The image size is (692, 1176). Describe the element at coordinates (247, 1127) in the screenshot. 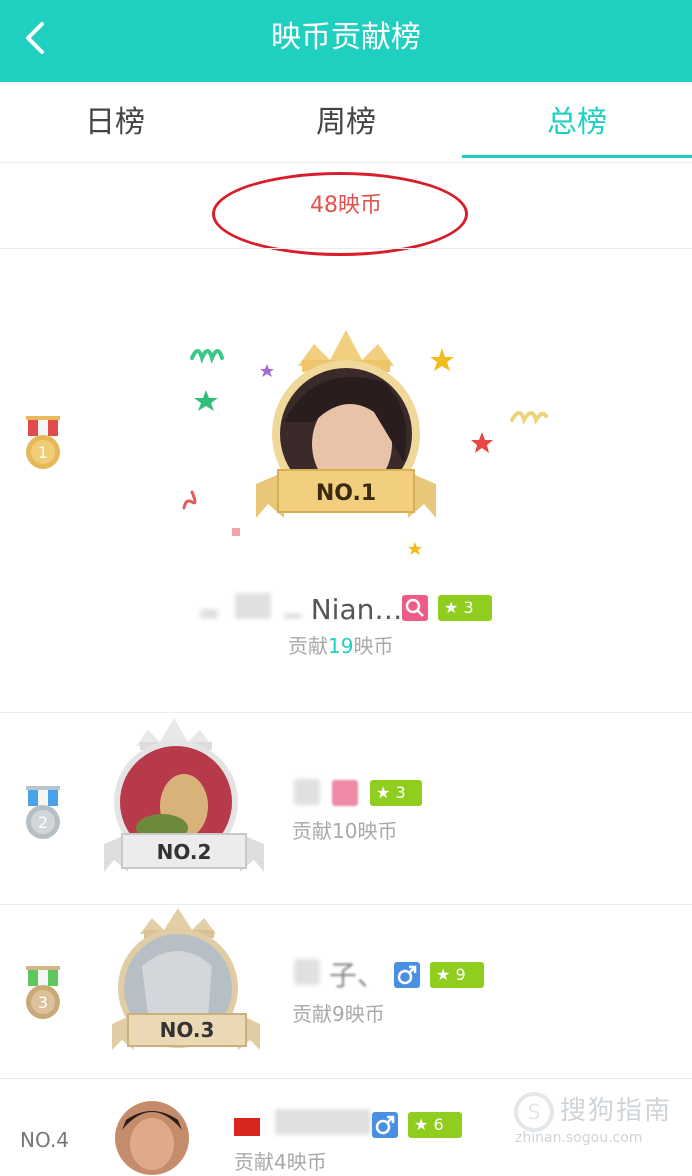

I see `flag-icon` at that location.